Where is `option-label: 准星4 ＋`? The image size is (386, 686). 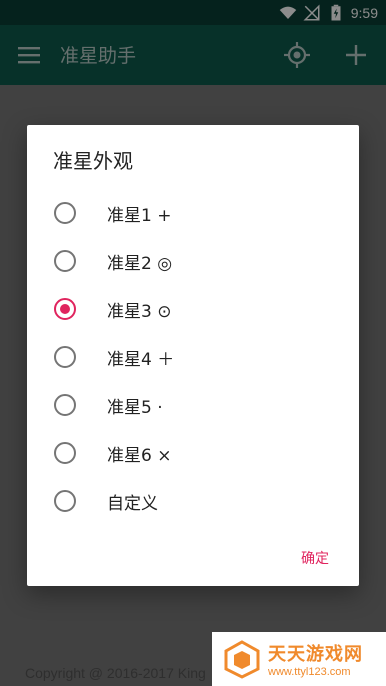
option-label: 准星4 ＋ is located at coordinates (141, 359).